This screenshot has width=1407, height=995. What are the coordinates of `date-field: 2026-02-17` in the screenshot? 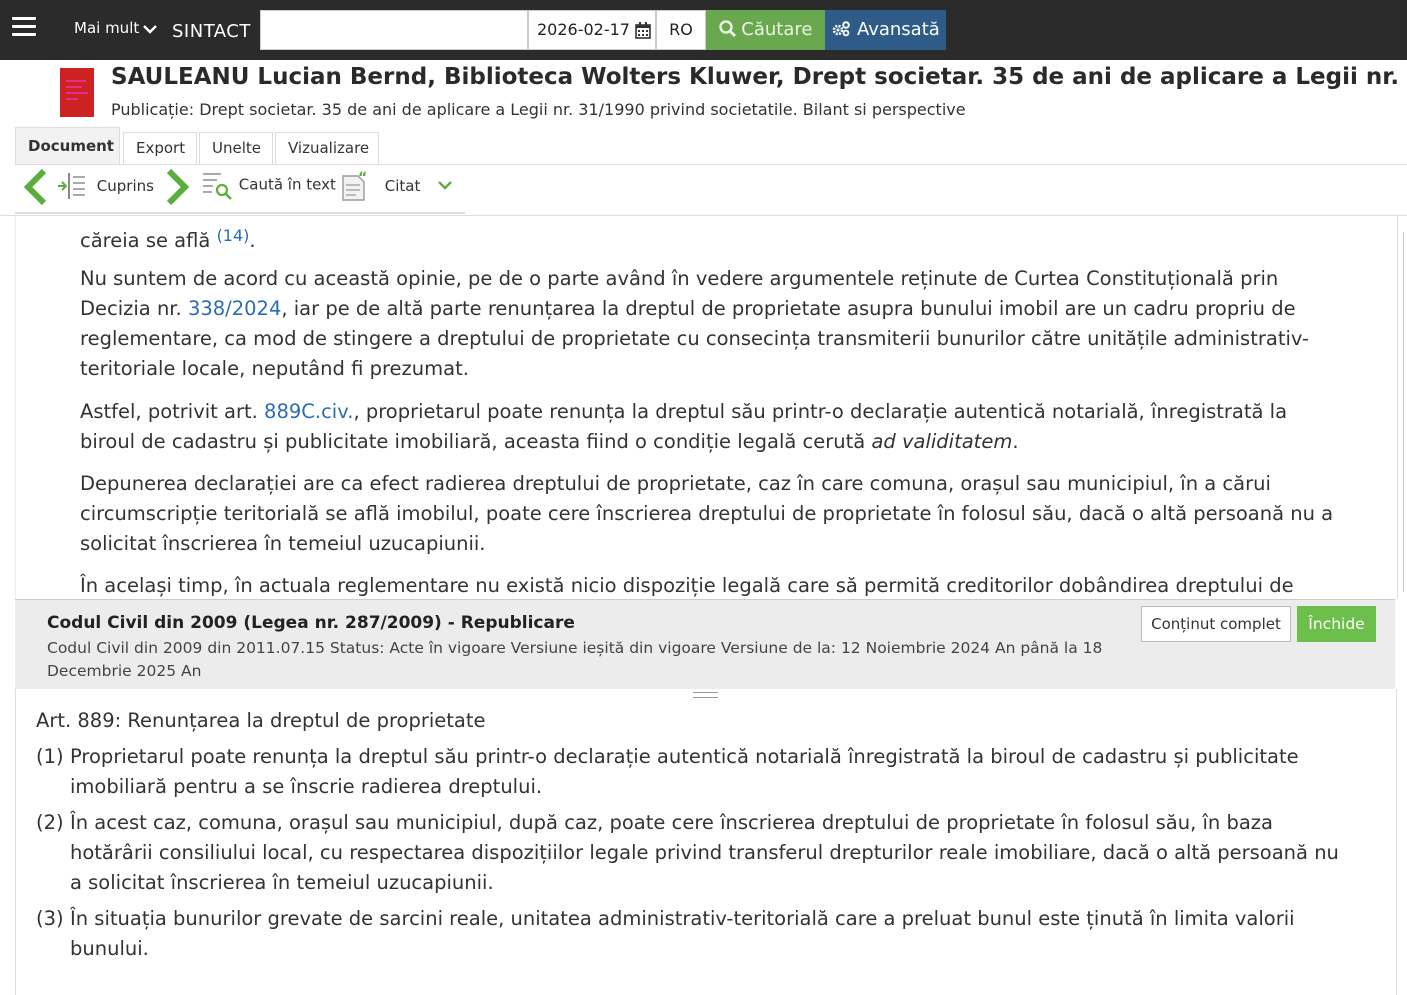 It's located at (592, 30).